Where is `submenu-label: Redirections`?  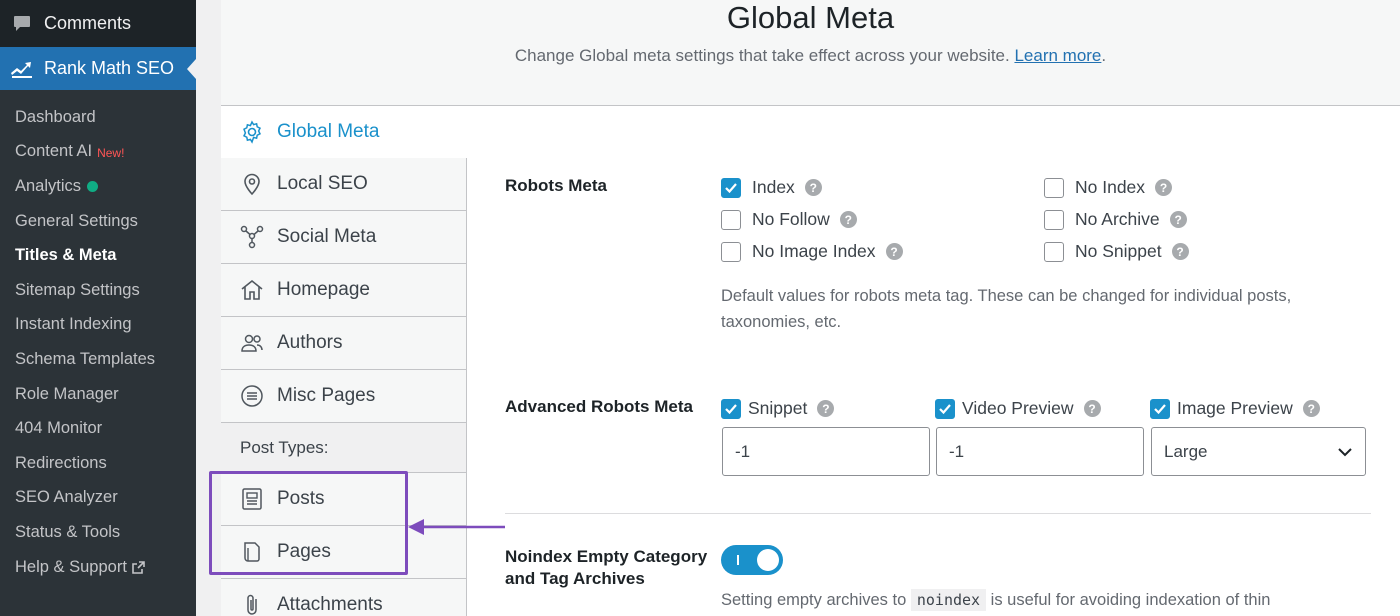 submenu-label: Redirections is located at coordinates (61, 462).